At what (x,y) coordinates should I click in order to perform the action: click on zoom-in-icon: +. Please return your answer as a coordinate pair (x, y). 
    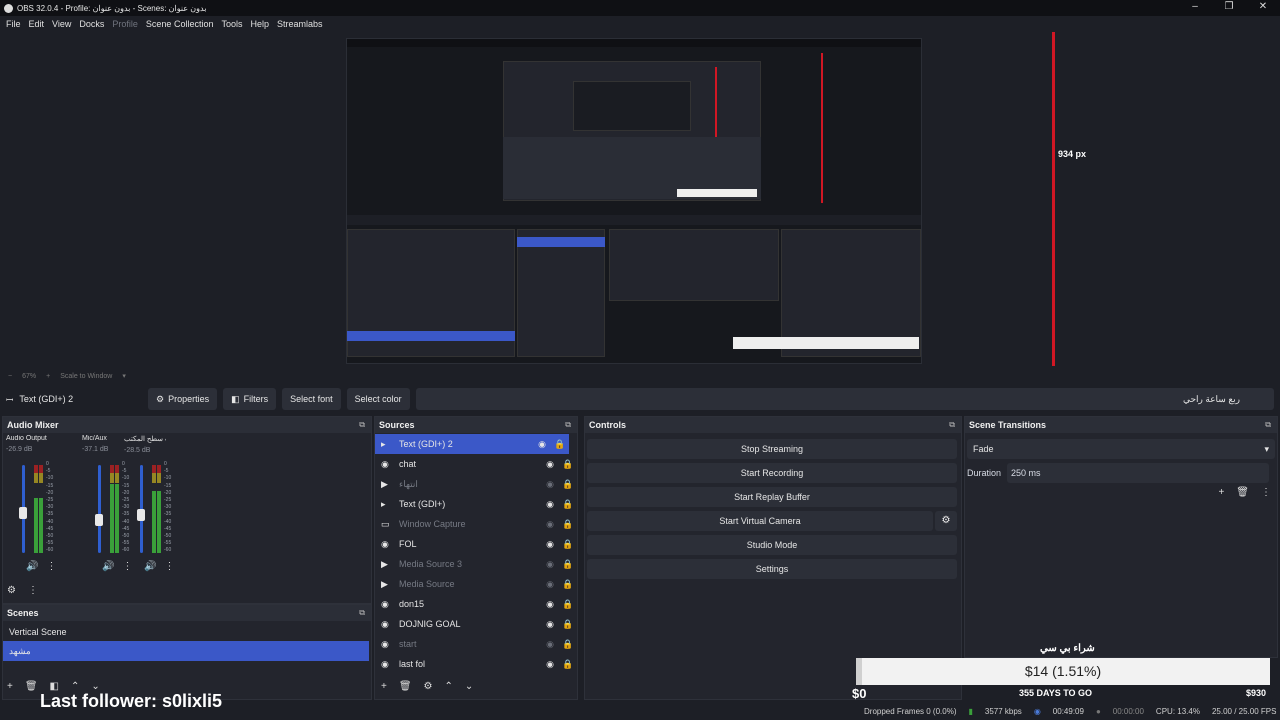
    Looking at the image, I should click on (48, 376).